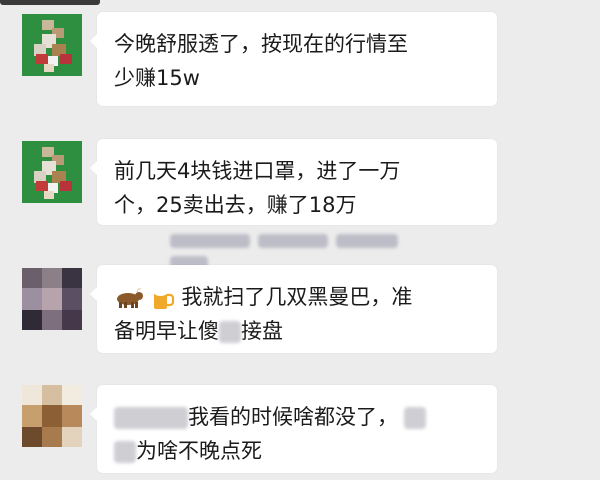  I want to click on message-bubble: 今晚舒服透了，按现在的行情至 少赚15w, so click(293, 59).